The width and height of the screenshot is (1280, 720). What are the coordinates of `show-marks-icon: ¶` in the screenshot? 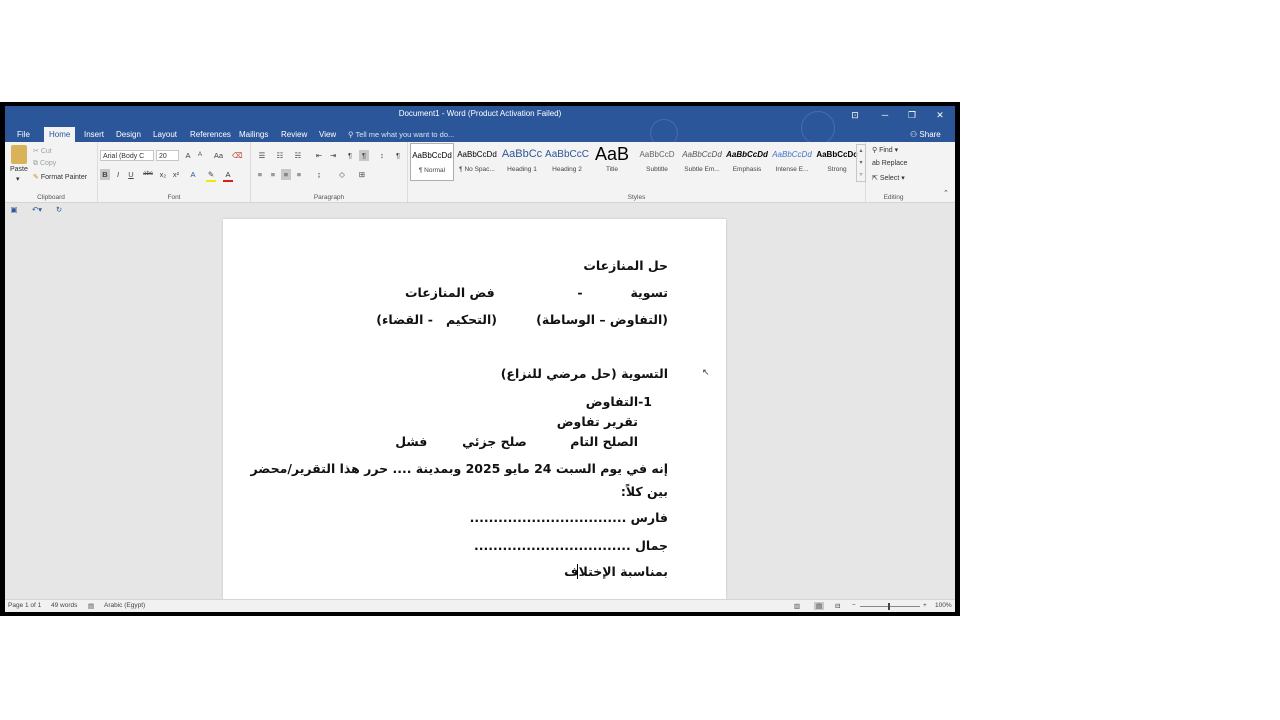 It's located at (398, 155).